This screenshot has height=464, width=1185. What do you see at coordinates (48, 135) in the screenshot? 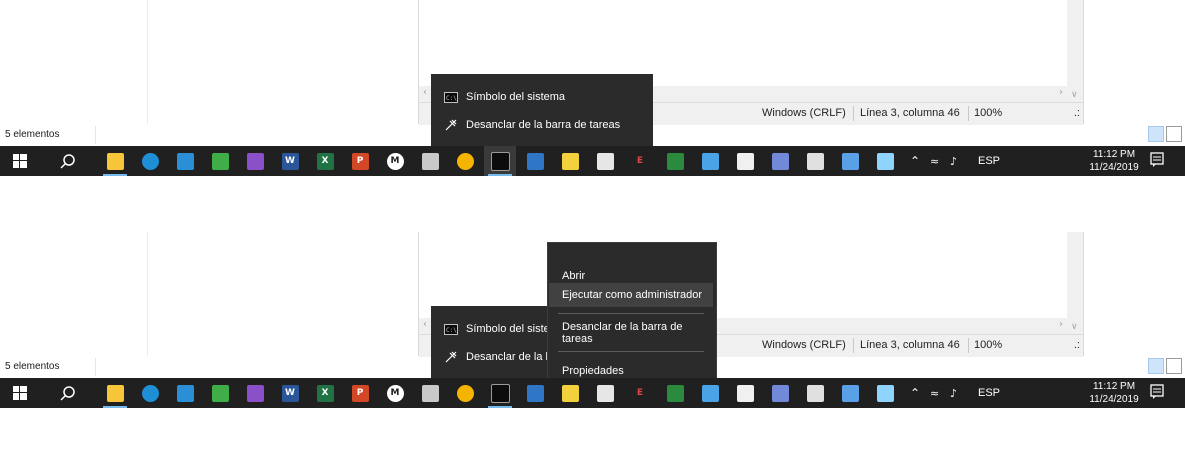
I see `explorer-item-count: 5 elementos` at bounding box center [48, 135].